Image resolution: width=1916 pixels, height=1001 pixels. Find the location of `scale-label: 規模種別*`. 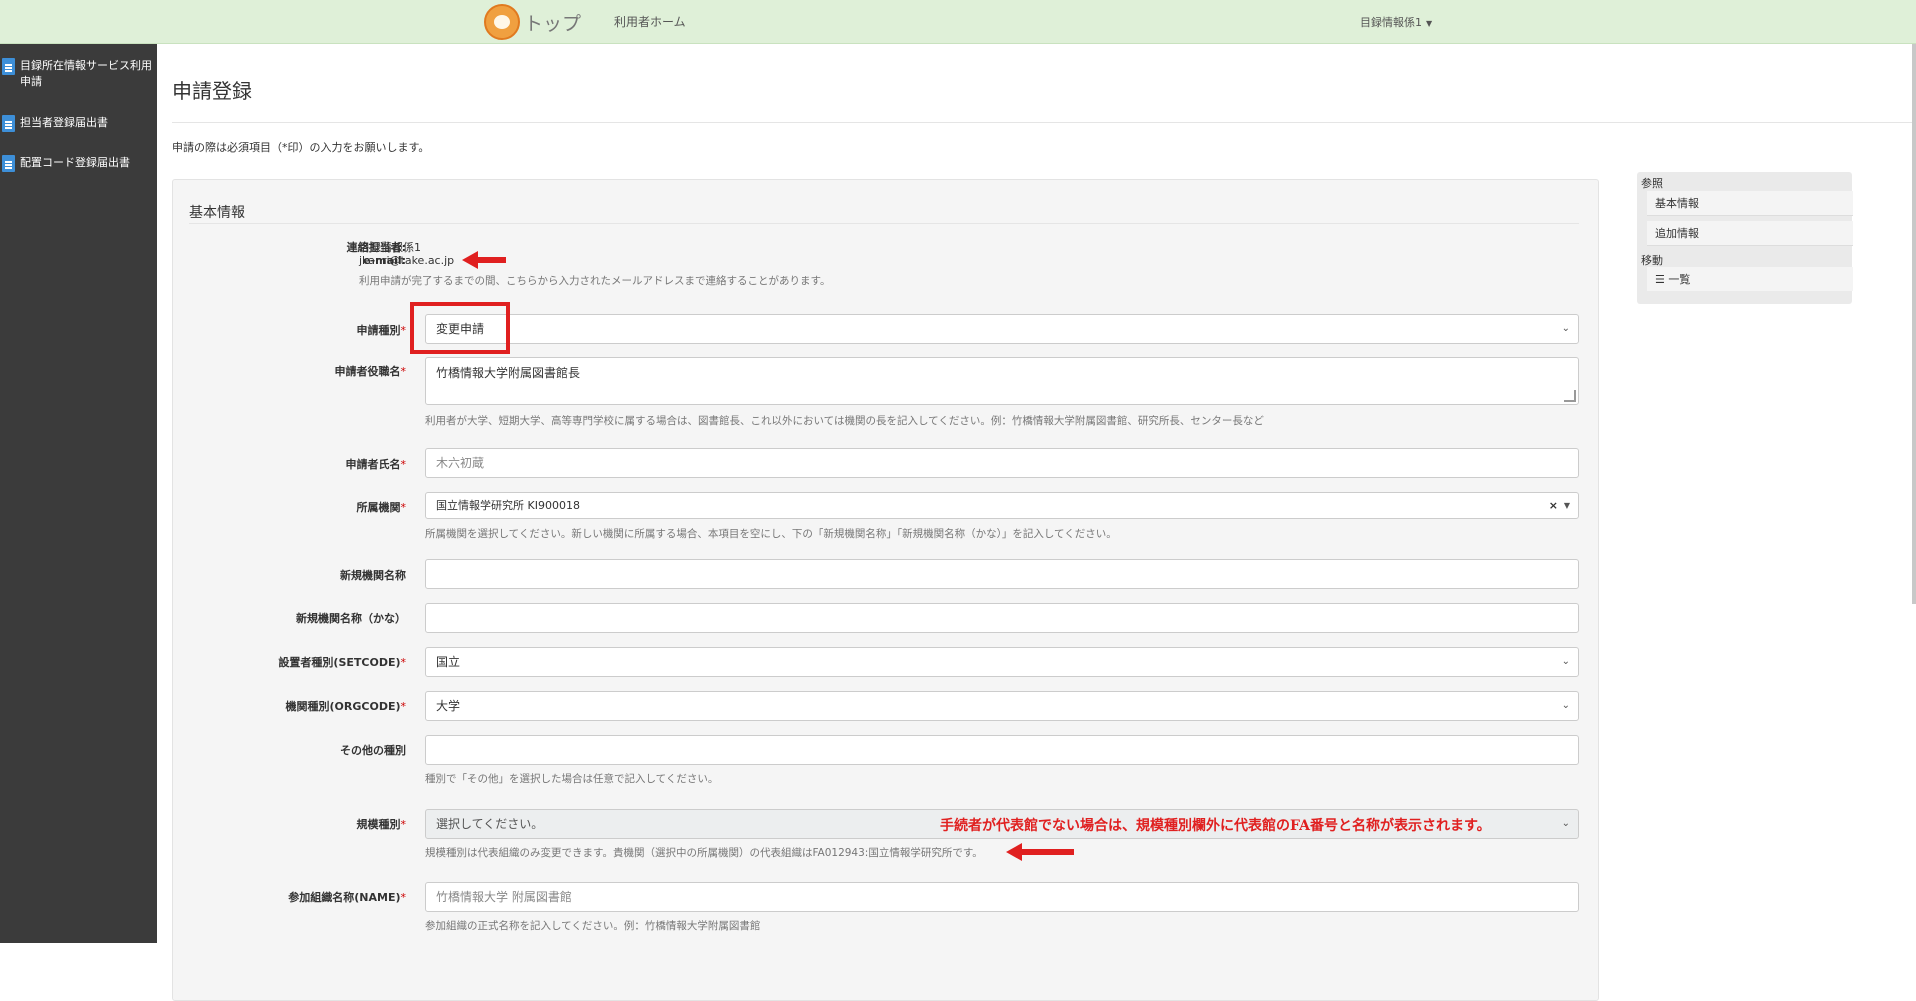

scale-label: 規模種別* is located at coordinates (382, 824).